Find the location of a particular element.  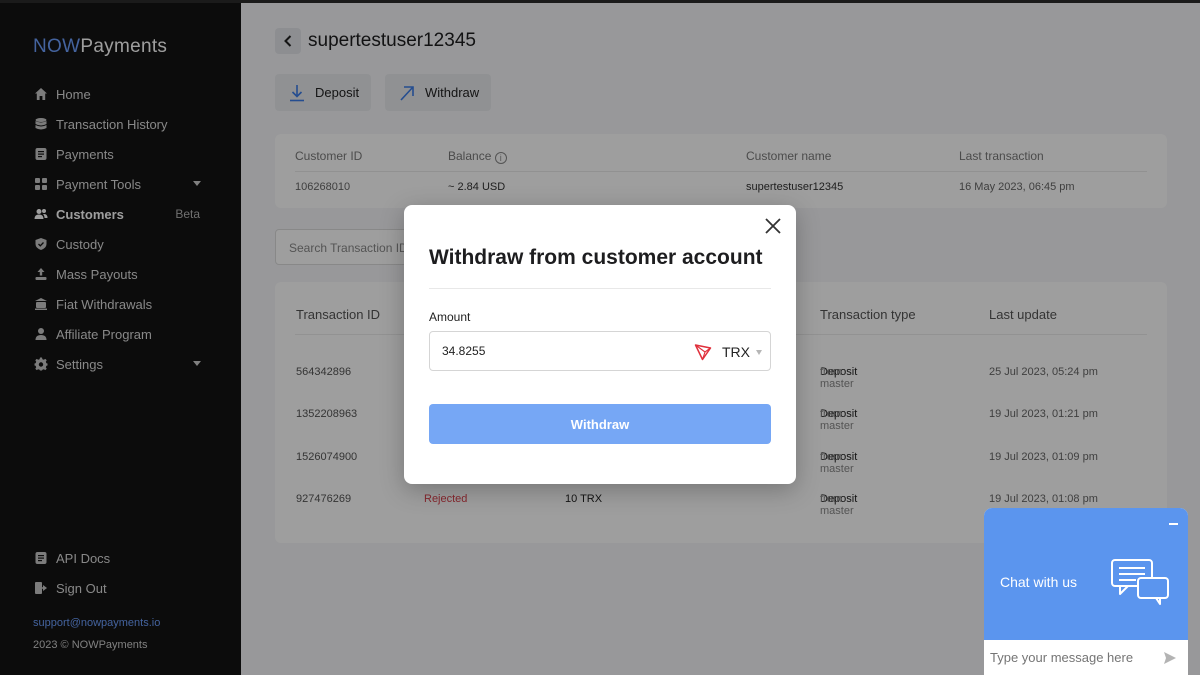

chat-widget: Chat with us is located at coordinates (1086, 591).